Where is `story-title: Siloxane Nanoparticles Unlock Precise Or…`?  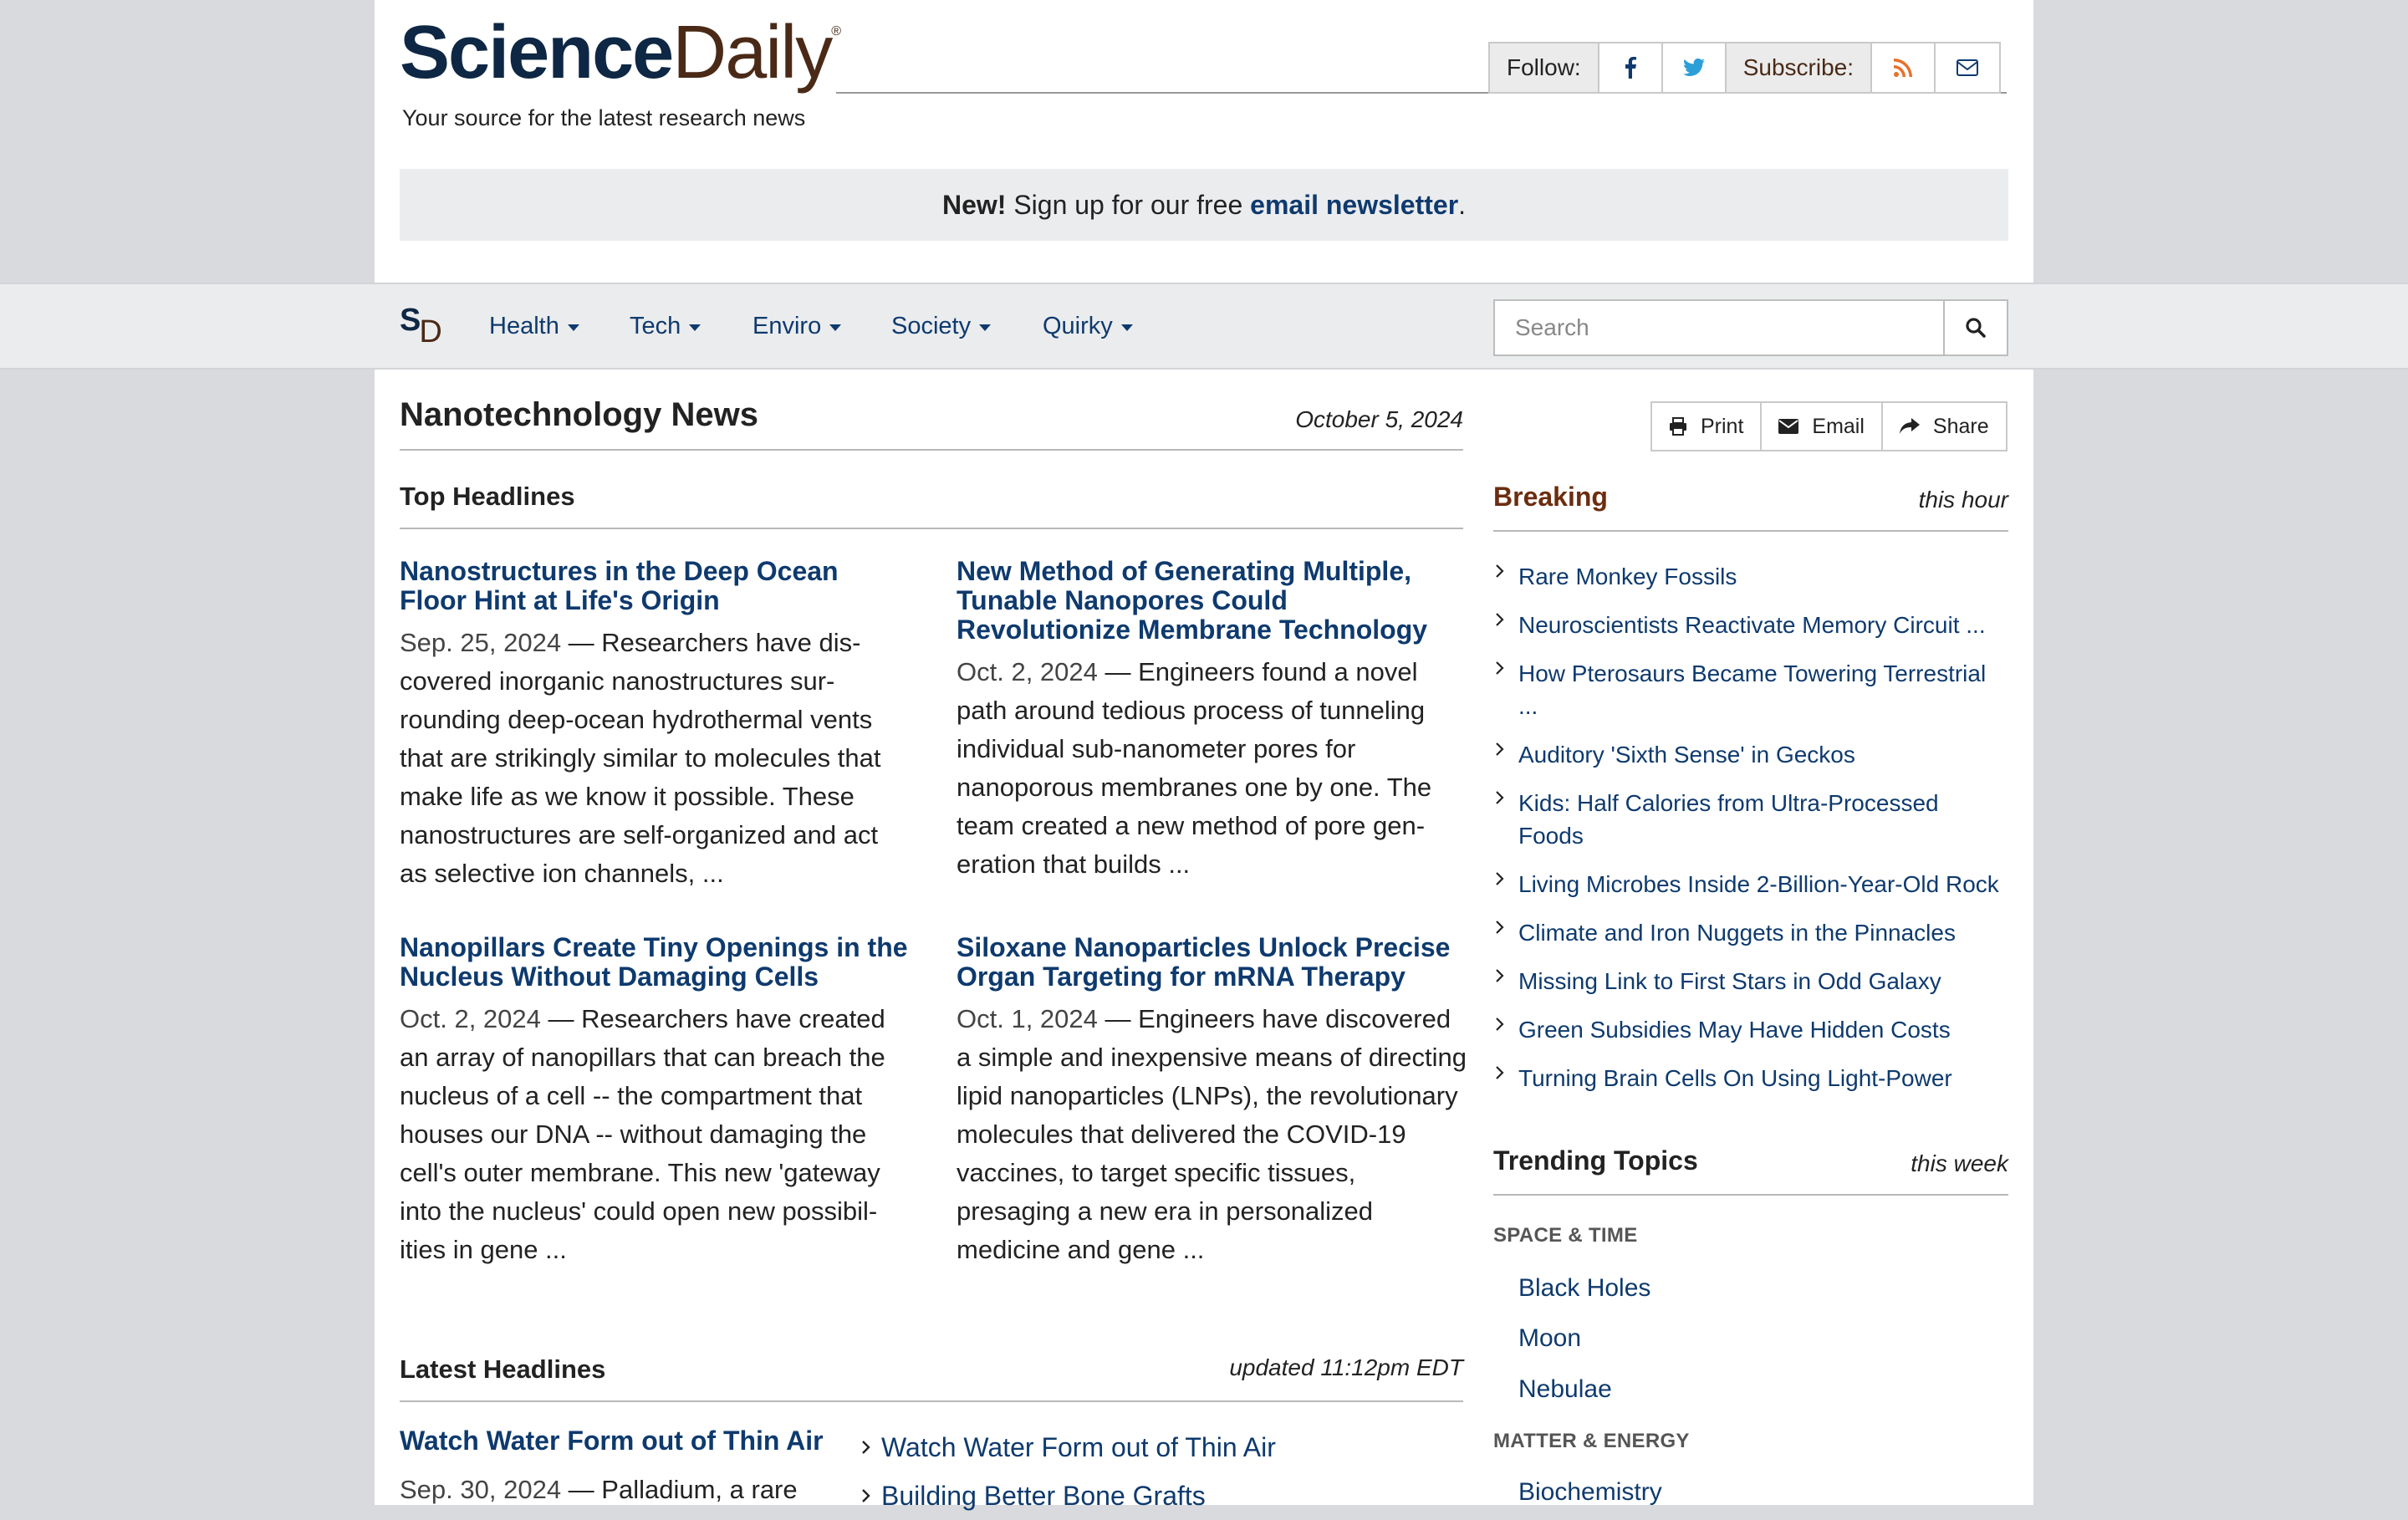 story-title: Siloxane Nanoparticles Unlock Precise Or… is located at coordinates (1212, 962).